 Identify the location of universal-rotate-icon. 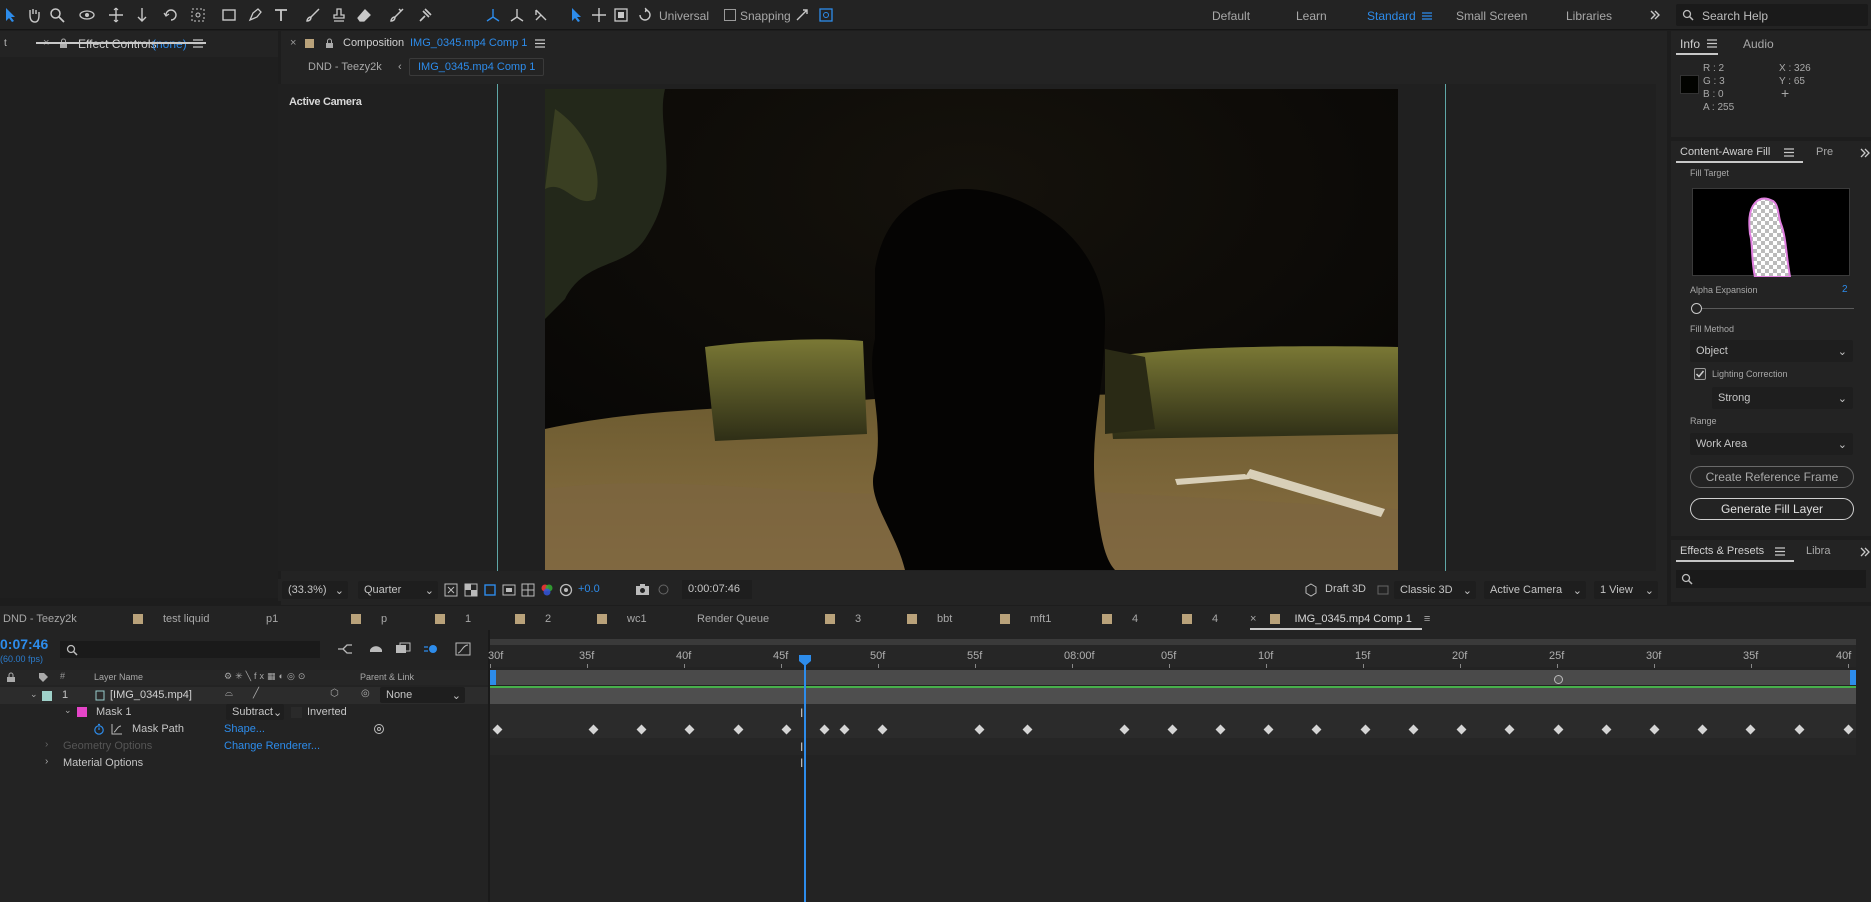
(645, 15).